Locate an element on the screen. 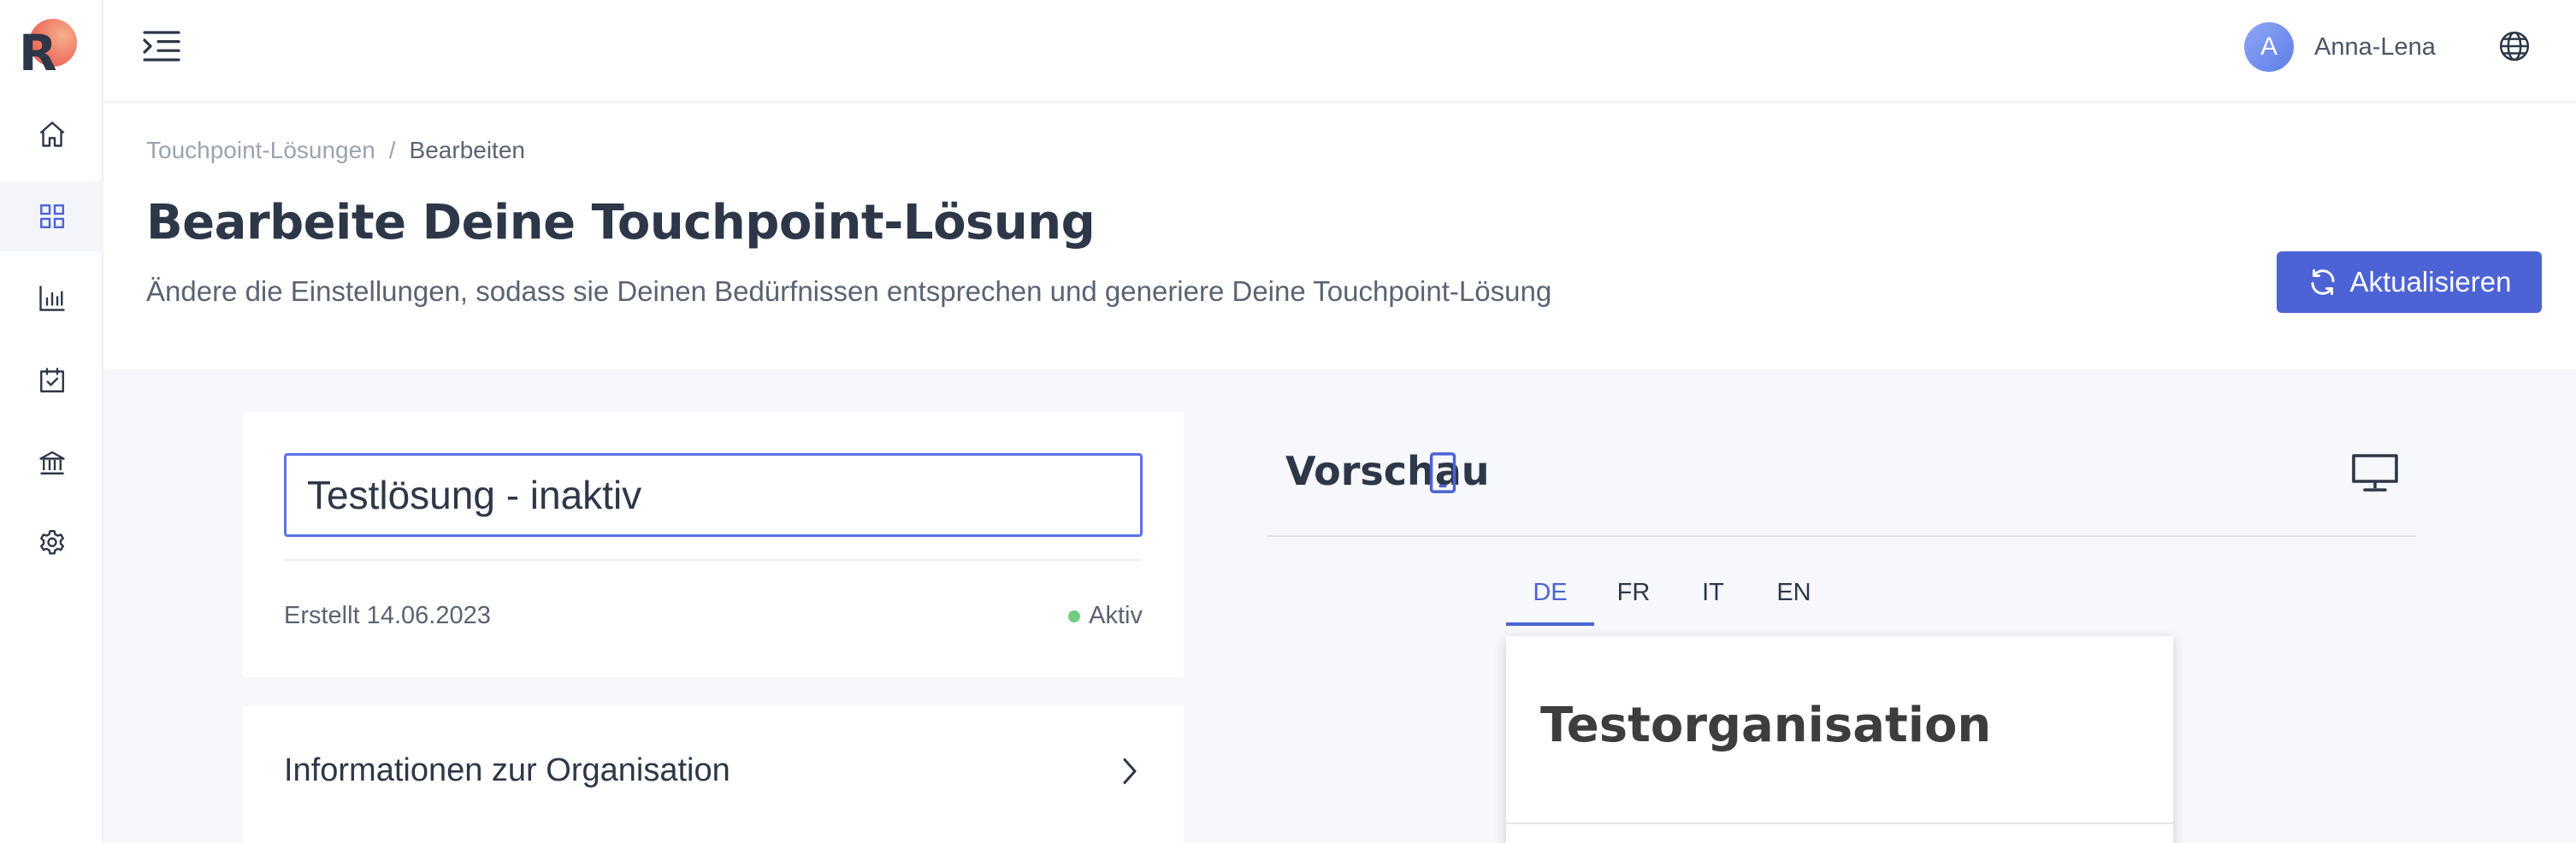  menu-toggle-icon is located at coordinates (161, 46).